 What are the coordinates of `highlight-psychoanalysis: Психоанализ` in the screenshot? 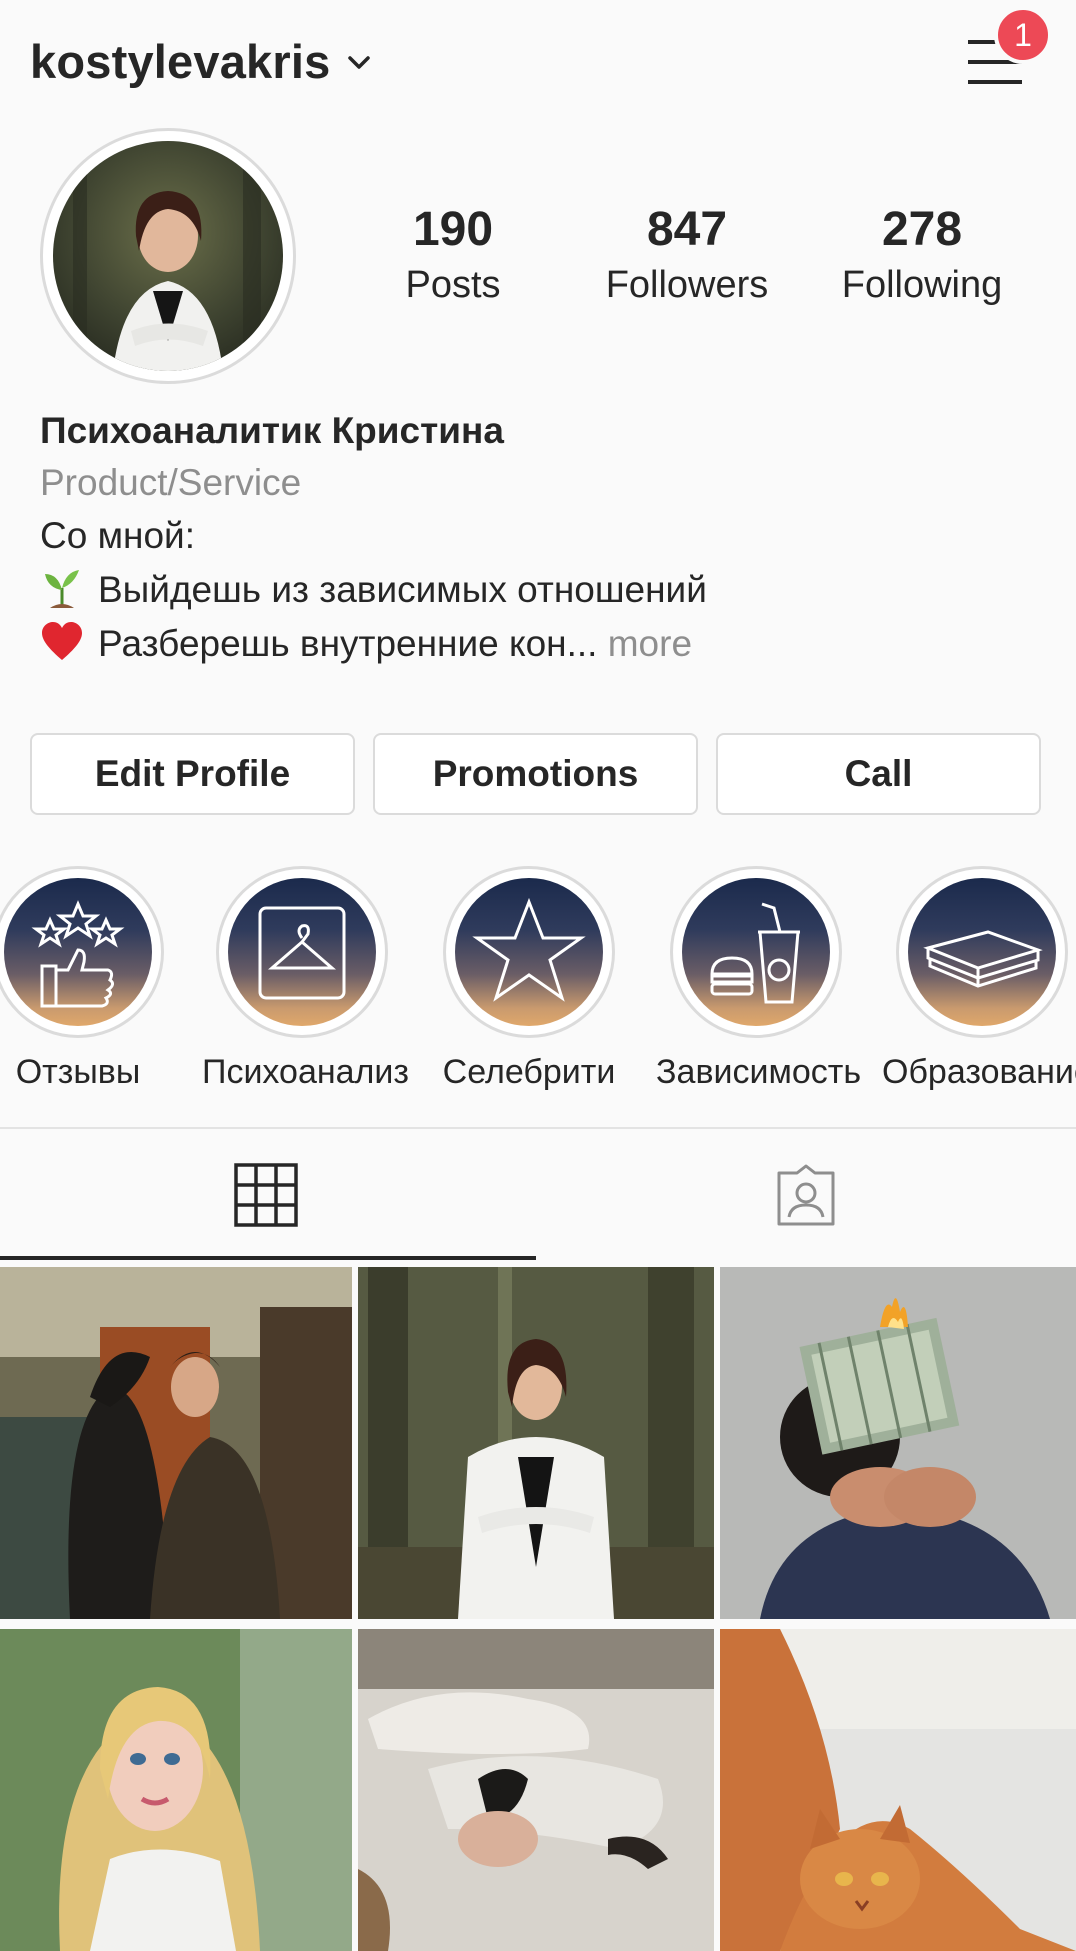 It's located at (305, 980).